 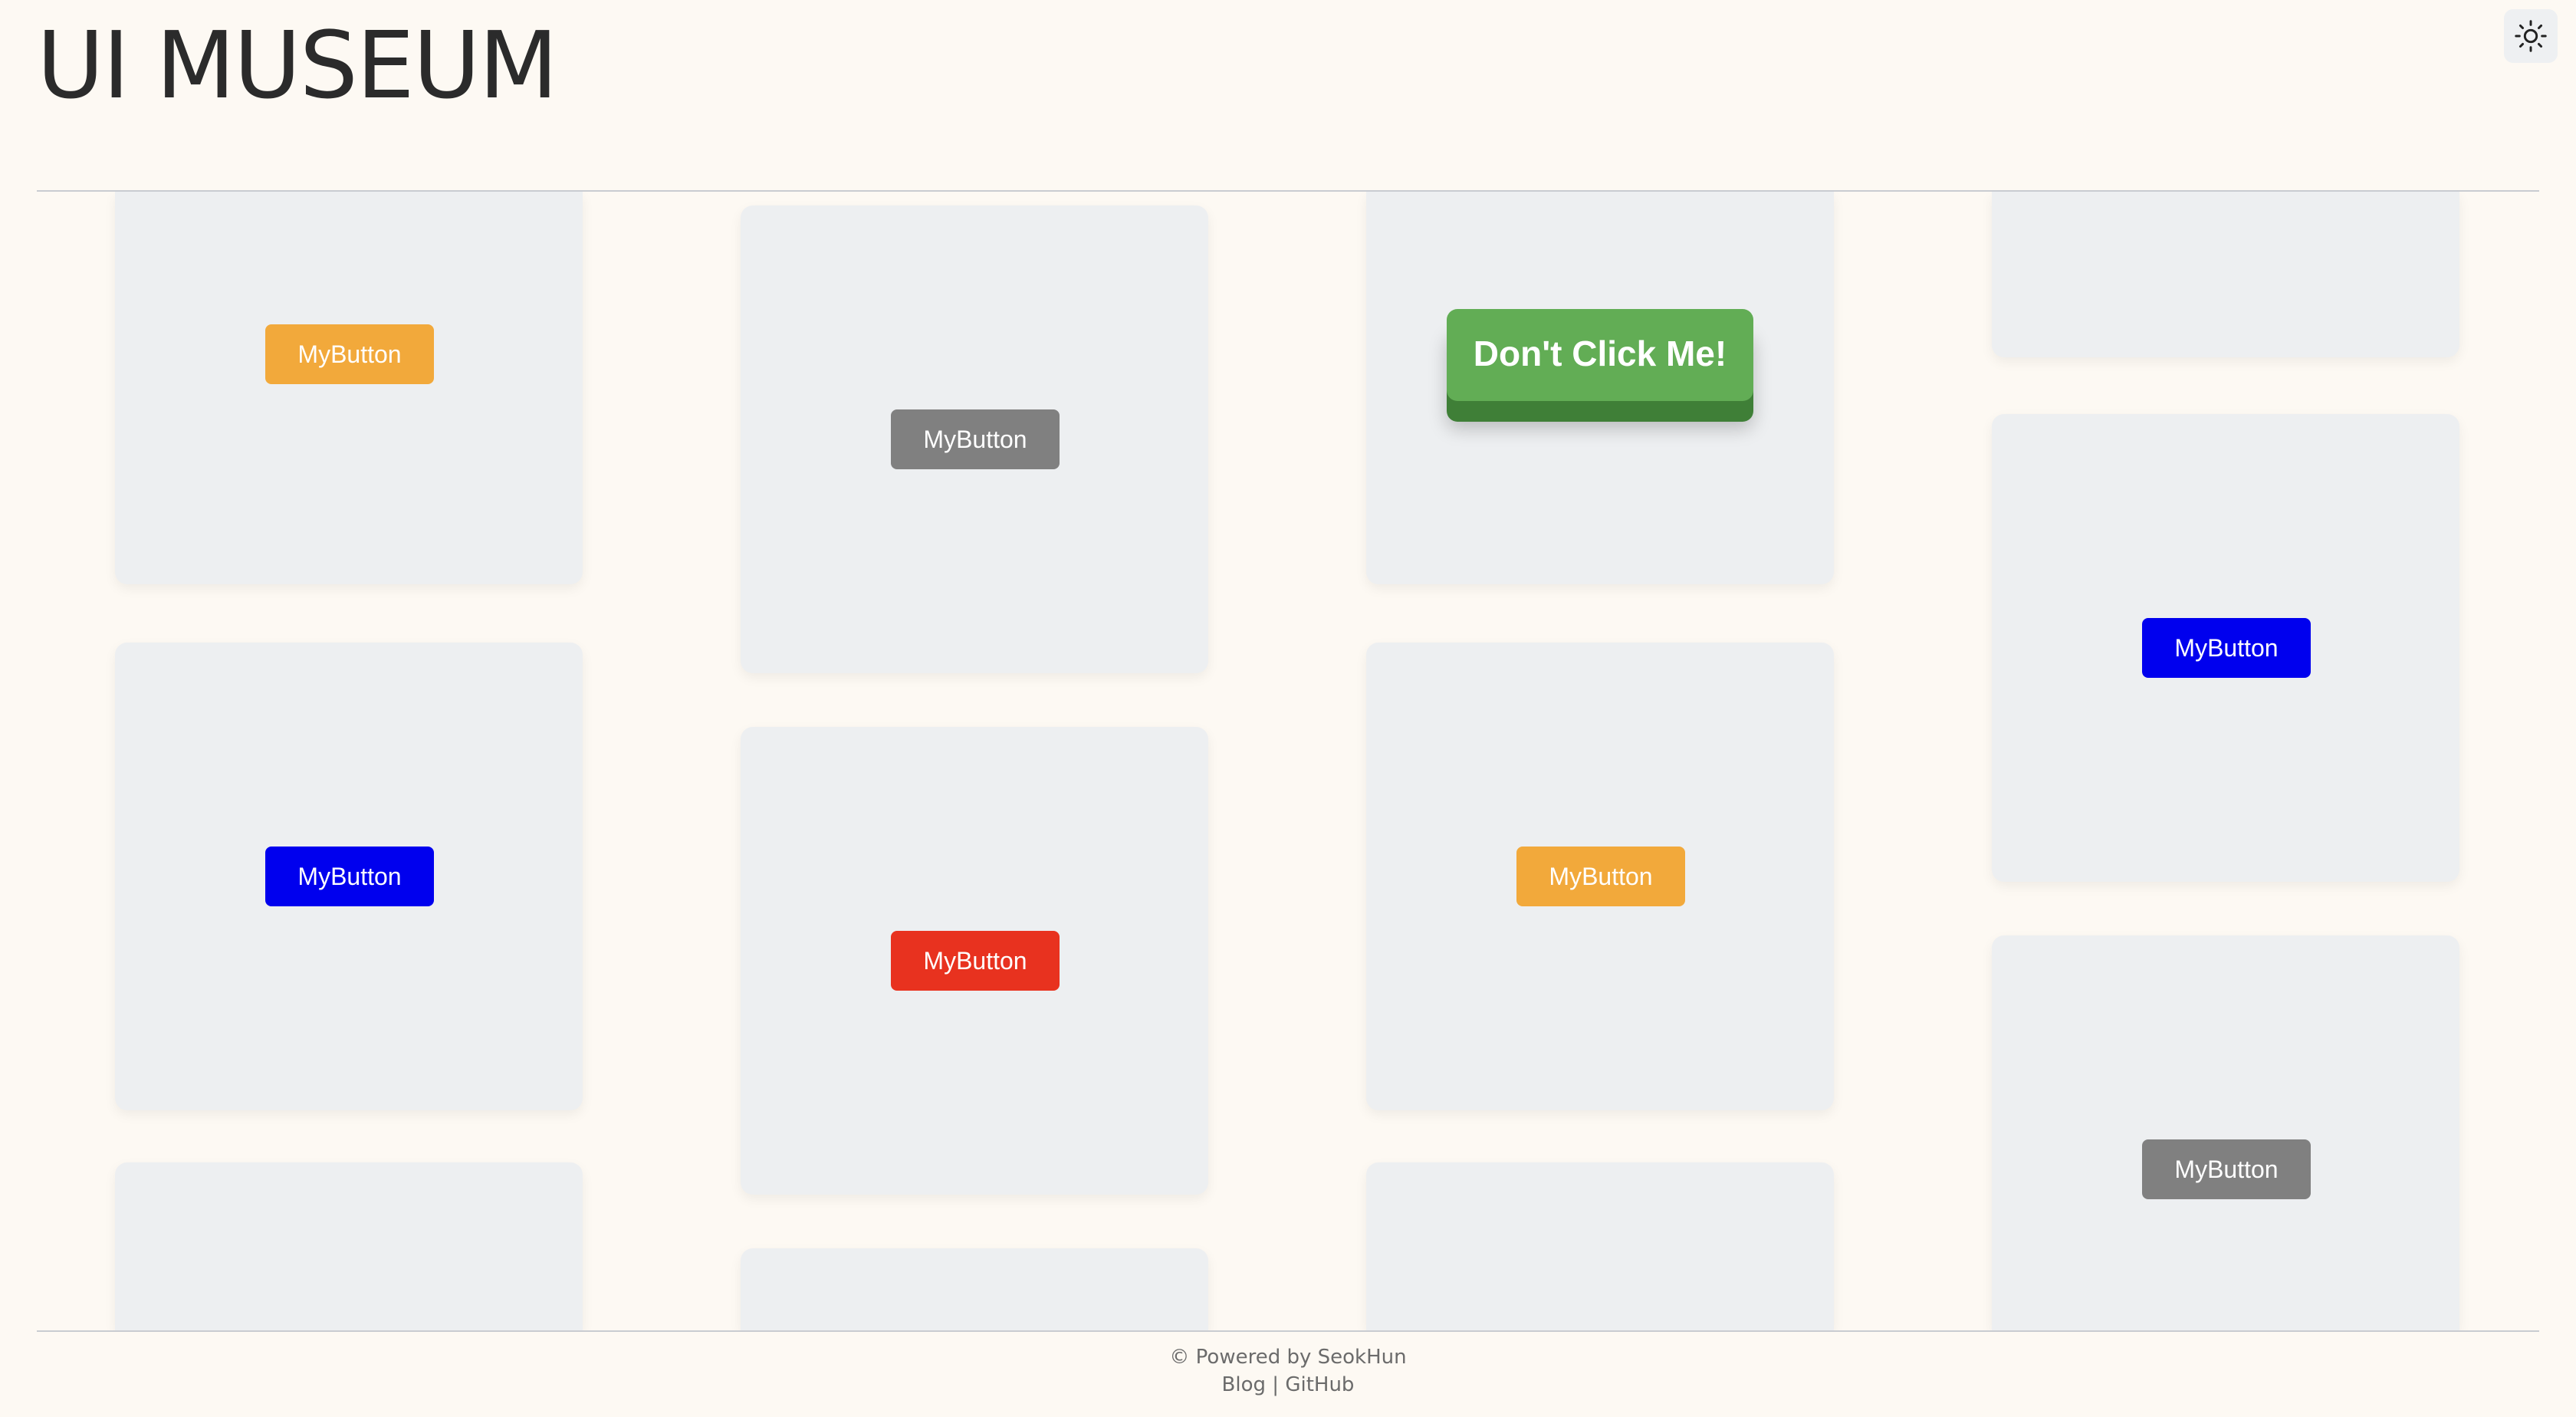 I want to click on footer-divider, so click(x=1288, y=1331).